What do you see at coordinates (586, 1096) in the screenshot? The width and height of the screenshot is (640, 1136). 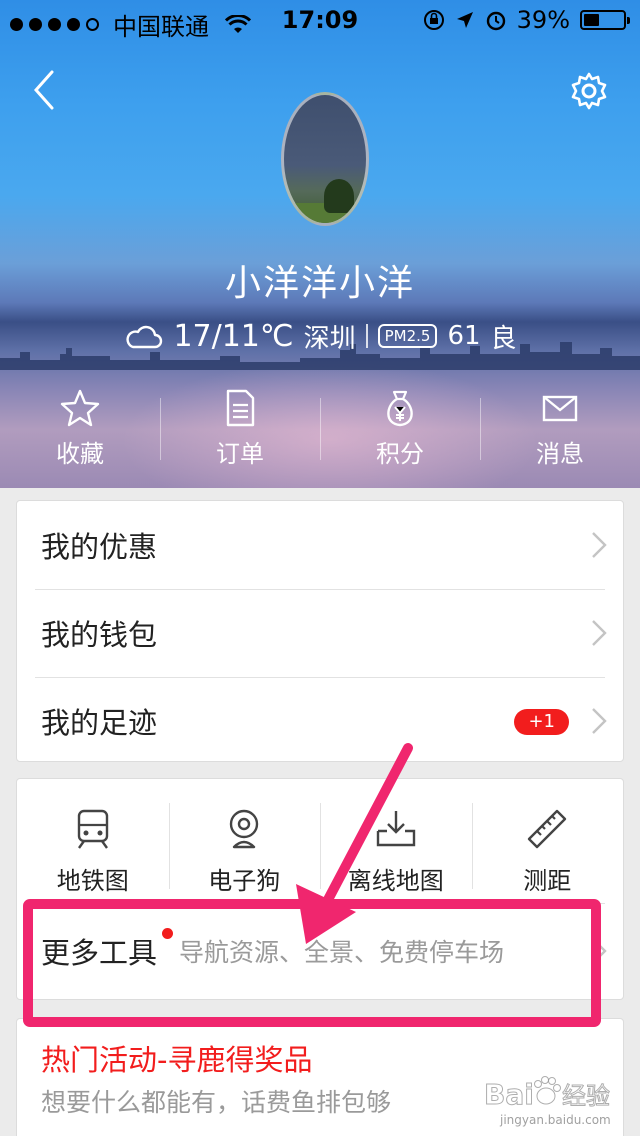 I see `watermark-cn: 经验` at bounding box center [586, 1096].